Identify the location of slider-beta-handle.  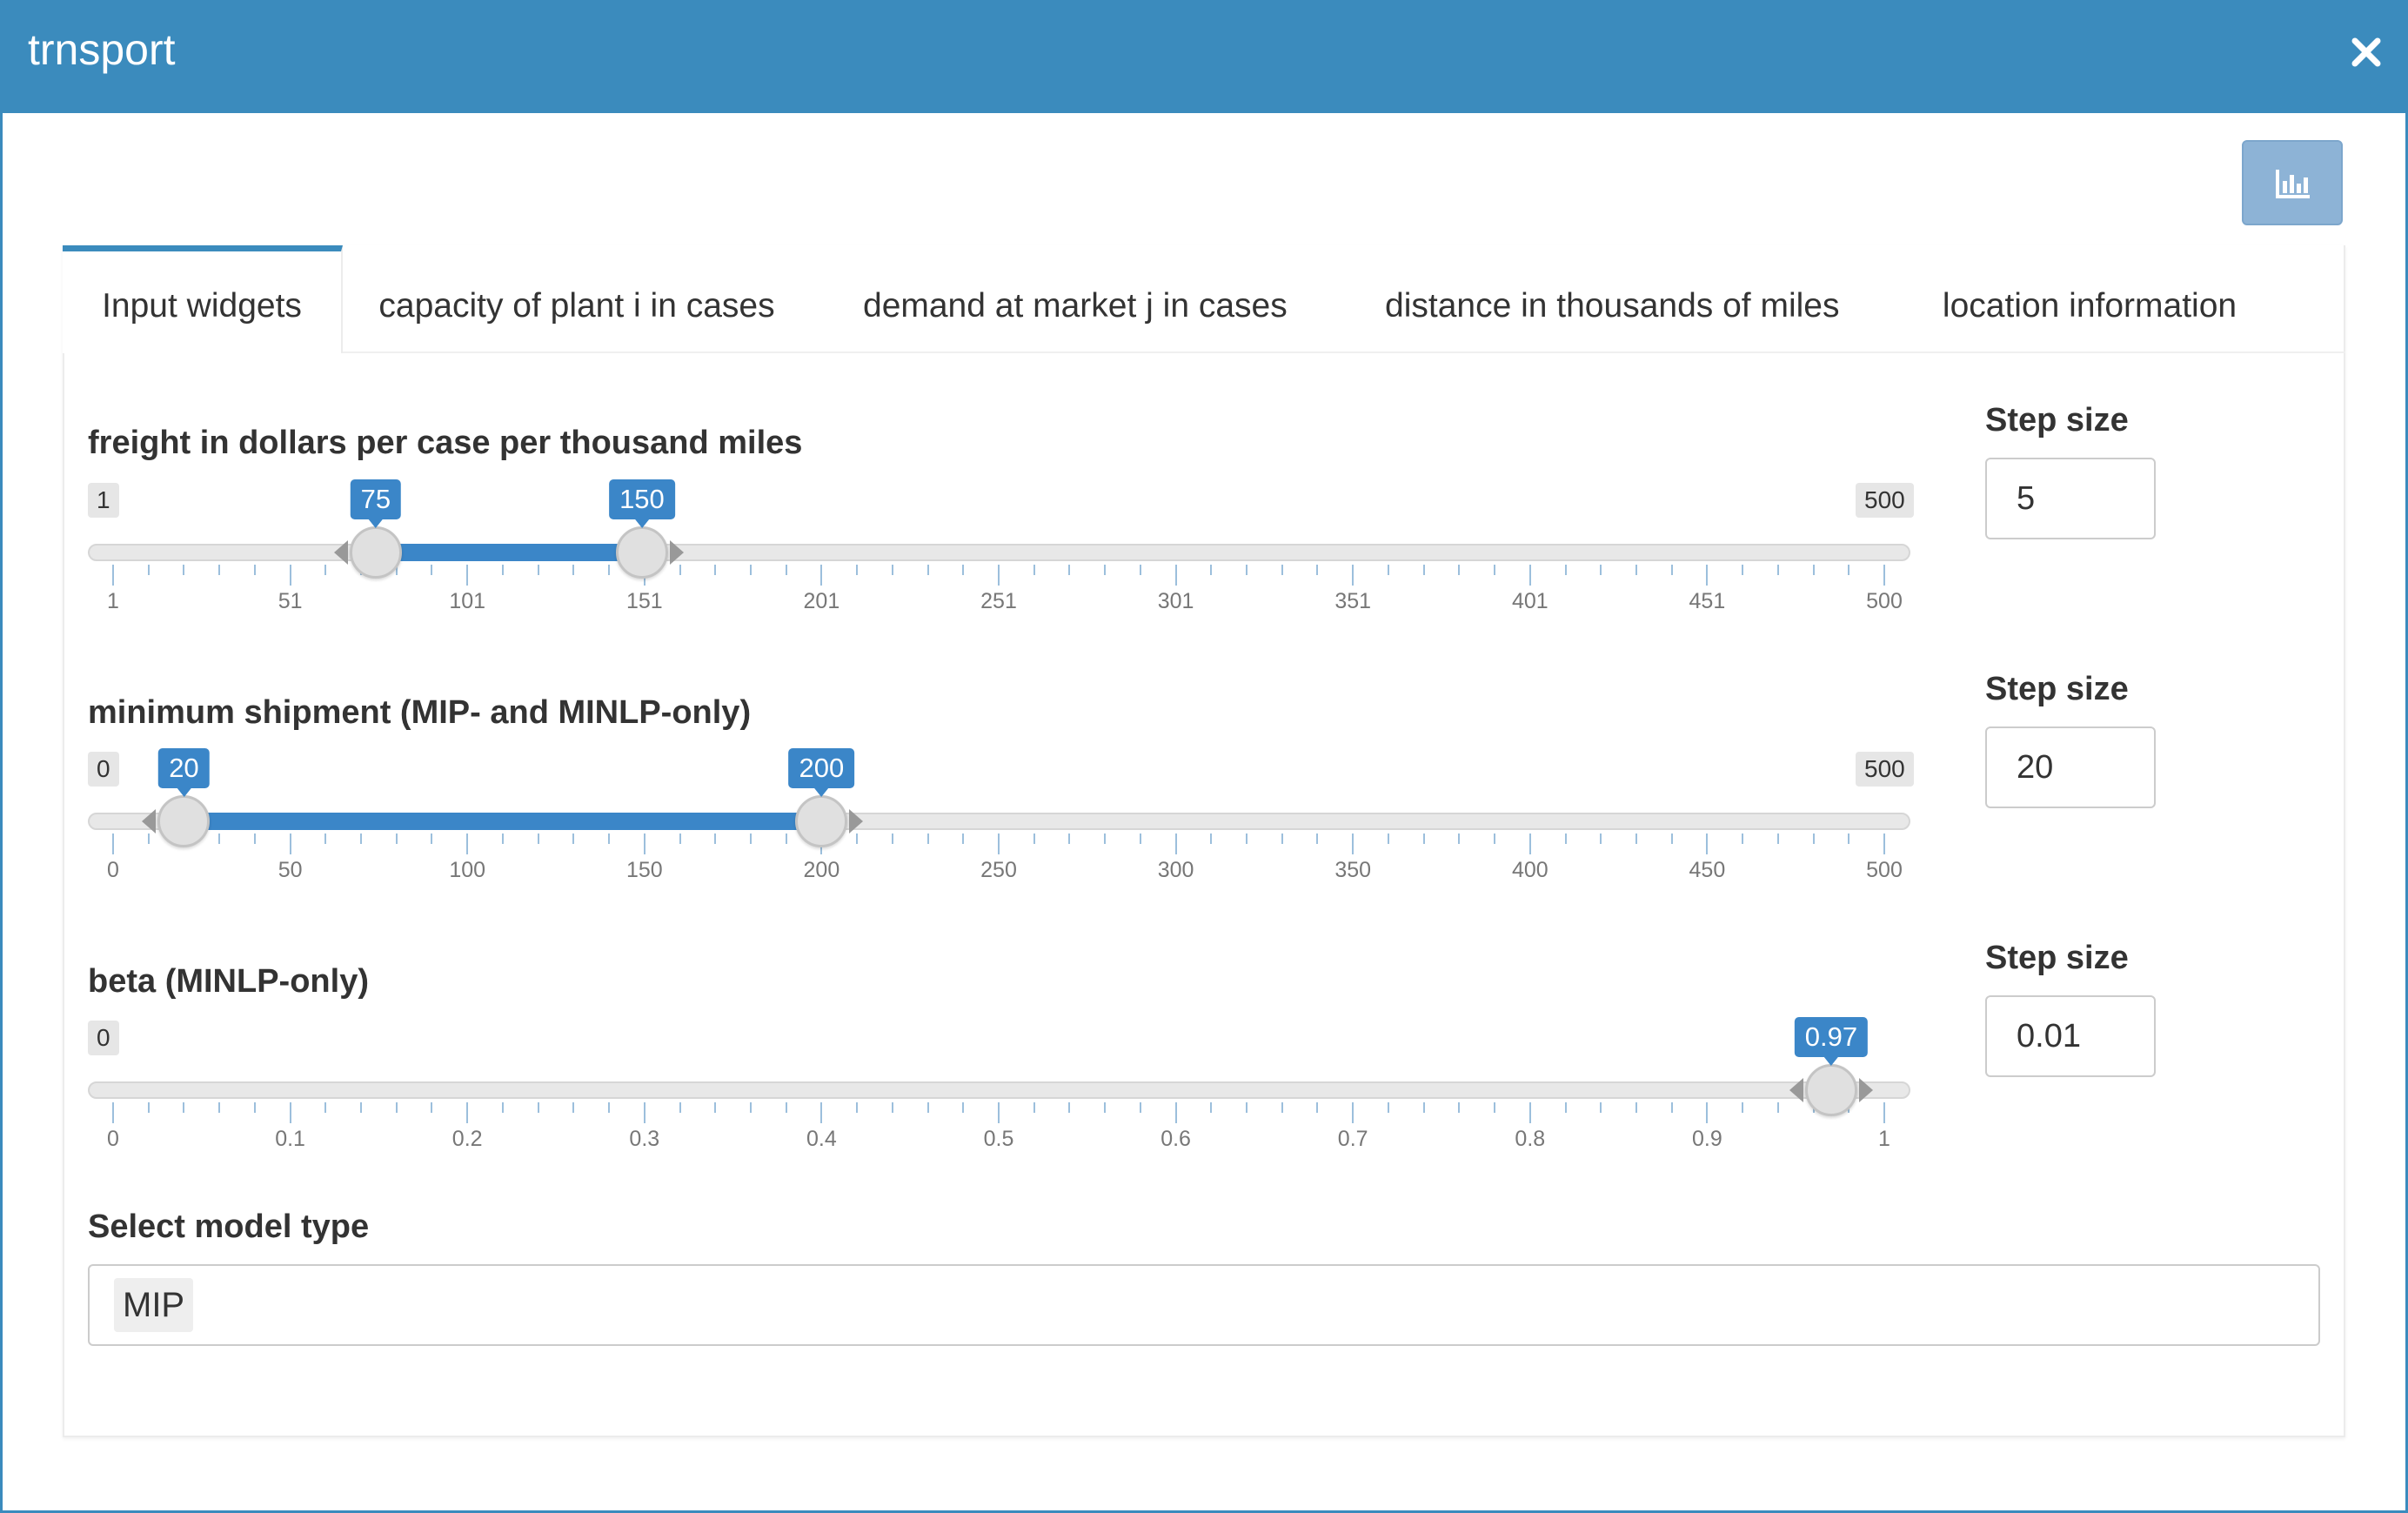
(1831, 1090).